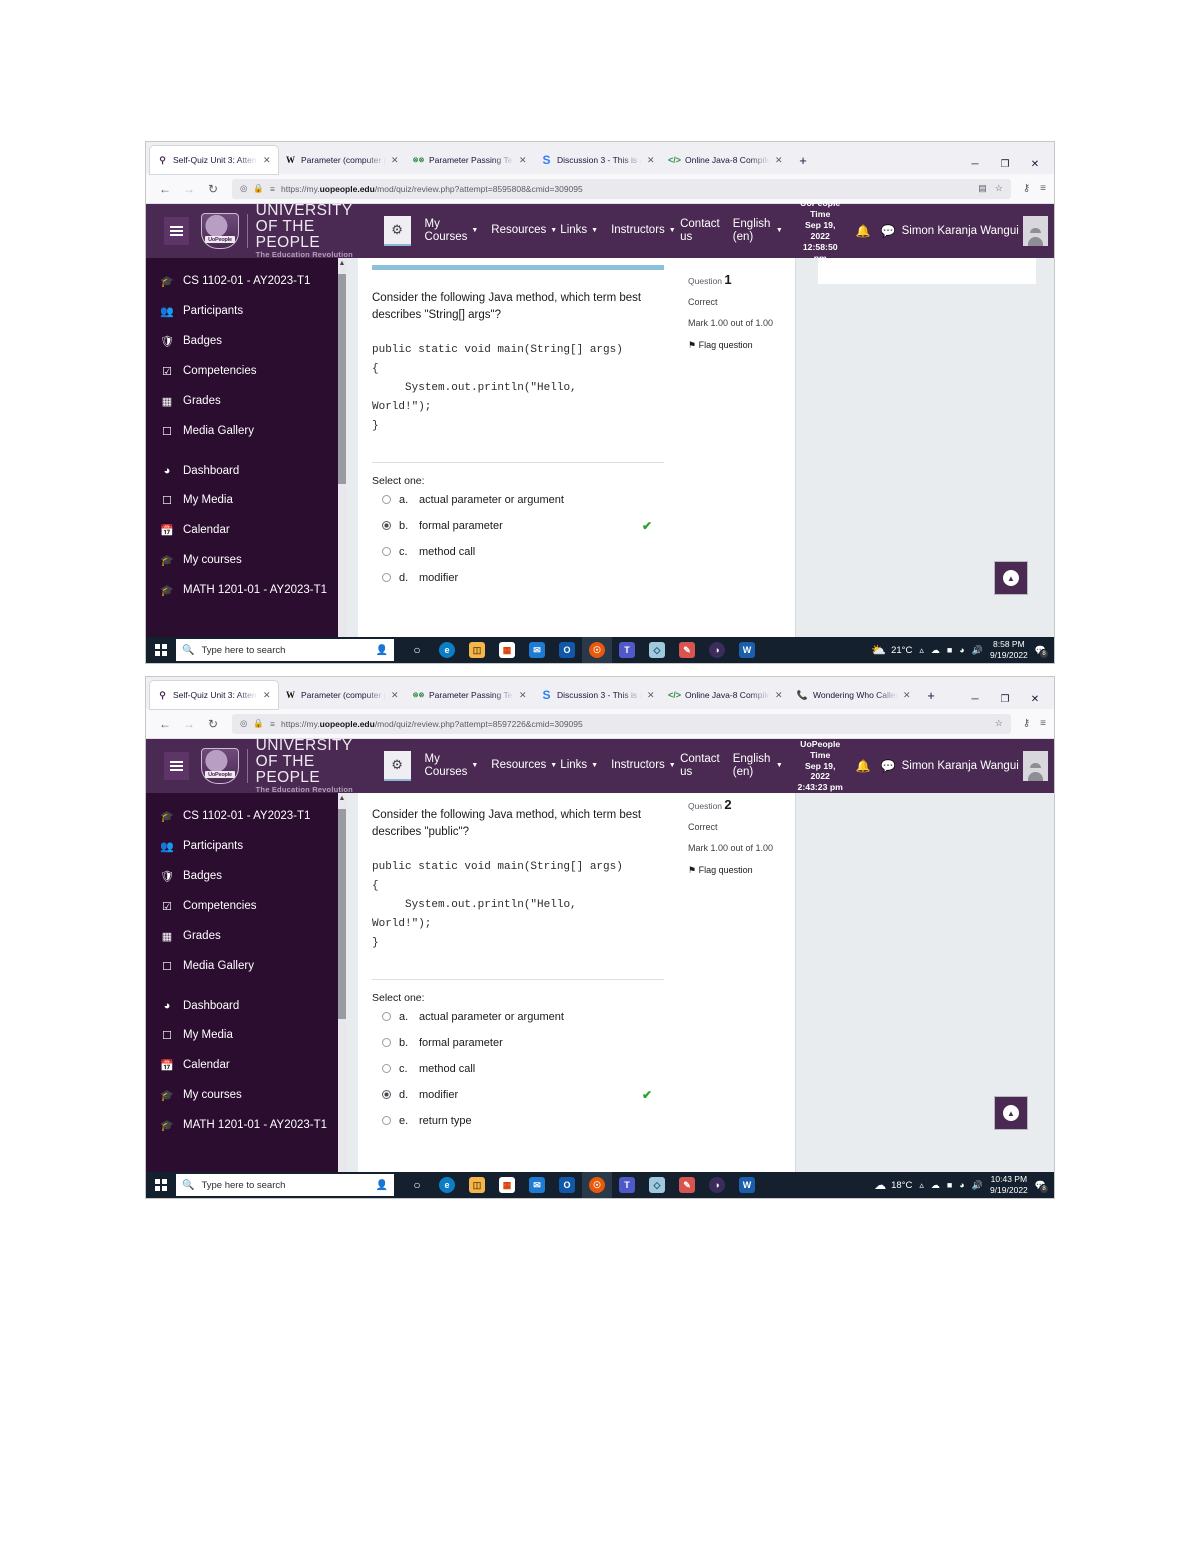 The width and height of the screenshot is (1200, 1553). I want to click on scroll-up-arrow-icon: ▲, so click(342, 264).